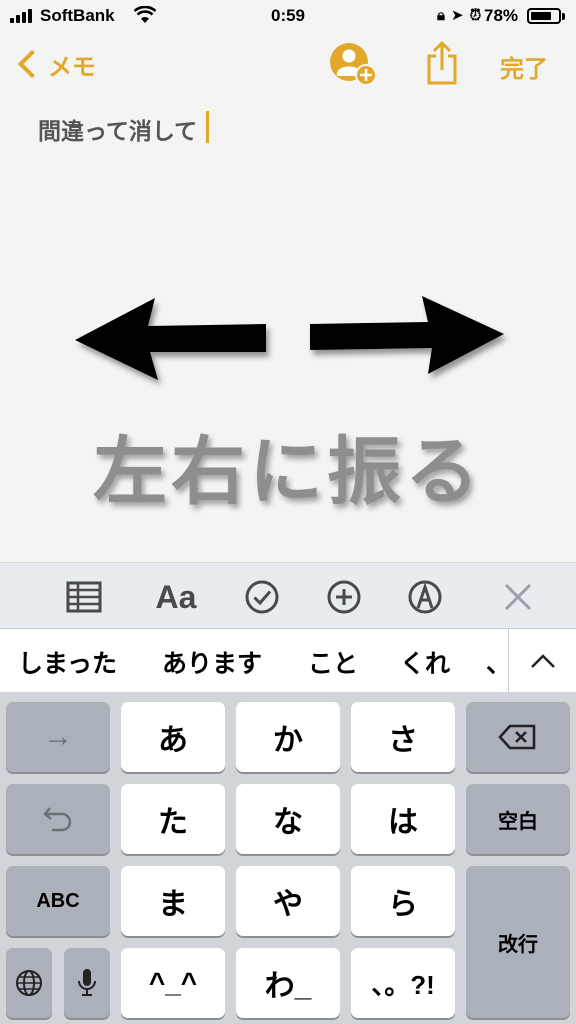  Describe the element at coordinates (58, 737) in the screenshot. I see `next-candidate-key: →` at that location.